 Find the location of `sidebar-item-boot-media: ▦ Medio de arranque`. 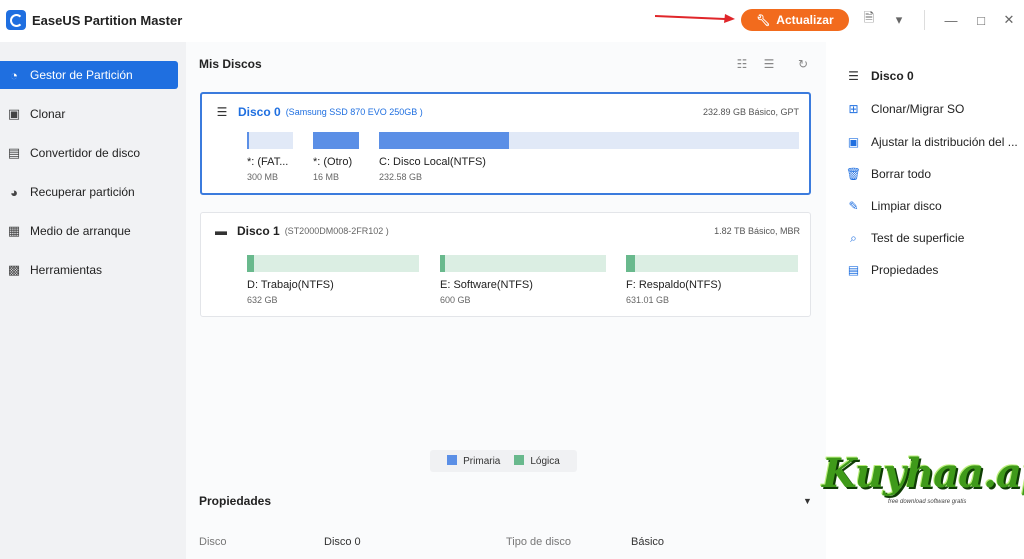

sidebar-item-boot-media: ▦ Medio de arranque is located at coordinates (90, 231).